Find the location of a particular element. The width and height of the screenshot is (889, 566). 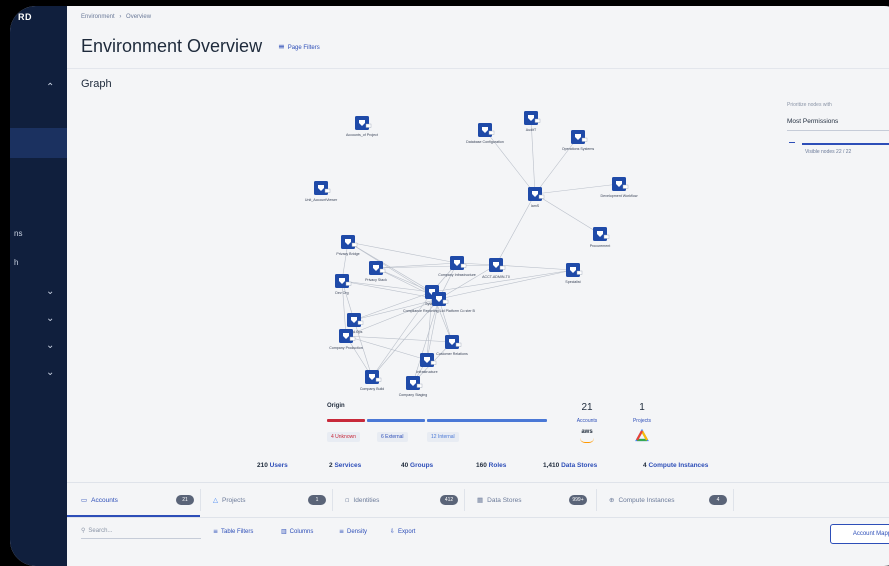

graph-node: AuditT is located at coordinates (532, 121).